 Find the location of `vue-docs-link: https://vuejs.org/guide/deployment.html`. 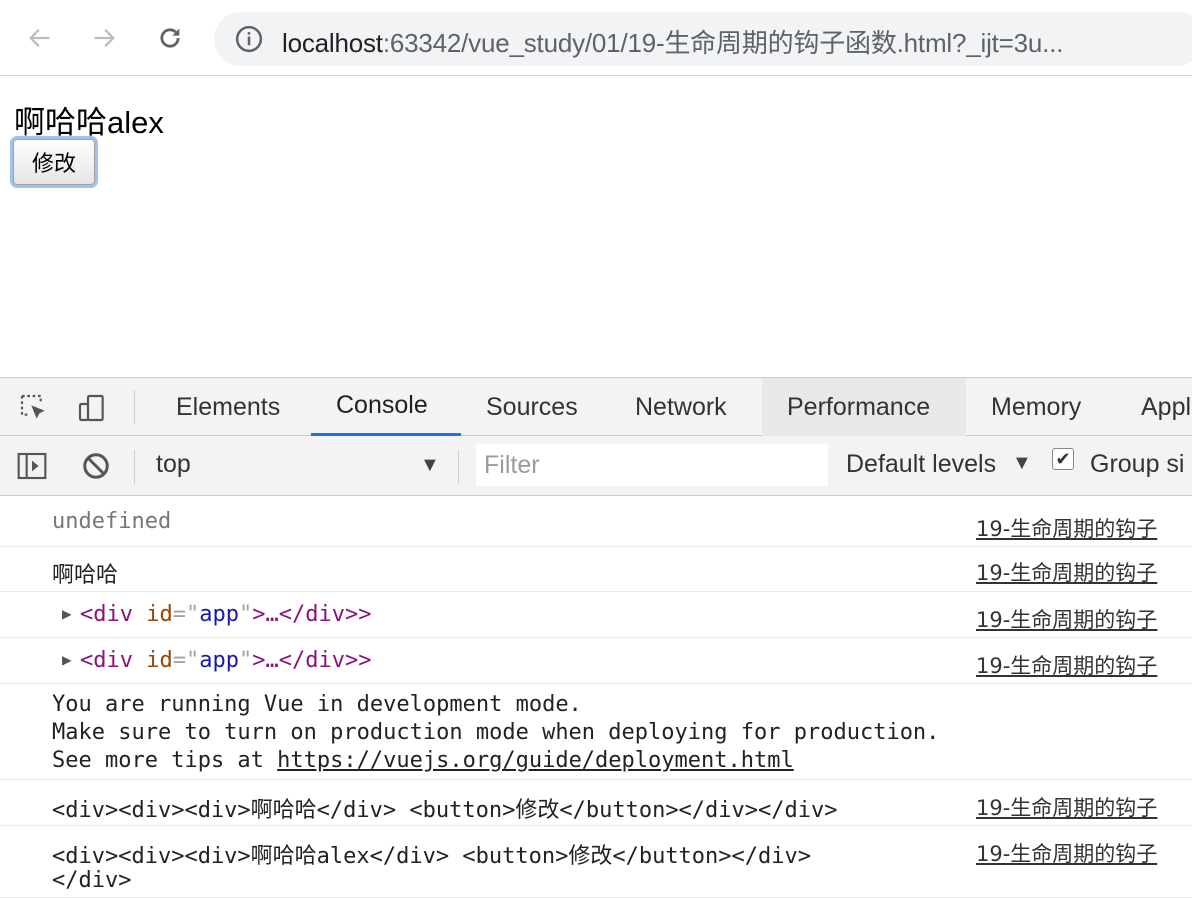

vue-docs-link: https://vuejs.org/guide/deployment.html is located at coordinates (535, 760).